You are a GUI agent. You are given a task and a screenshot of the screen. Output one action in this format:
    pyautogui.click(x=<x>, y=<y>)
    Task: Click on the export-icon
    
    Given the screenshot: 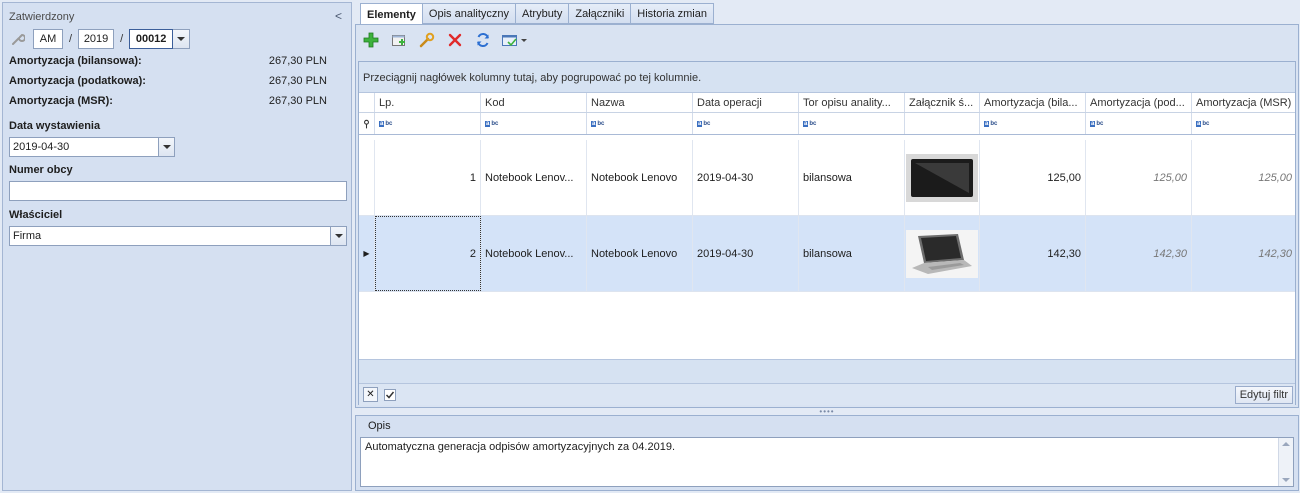 What is the action you would take?
    pyautogui.click(x=515, y=40)
    